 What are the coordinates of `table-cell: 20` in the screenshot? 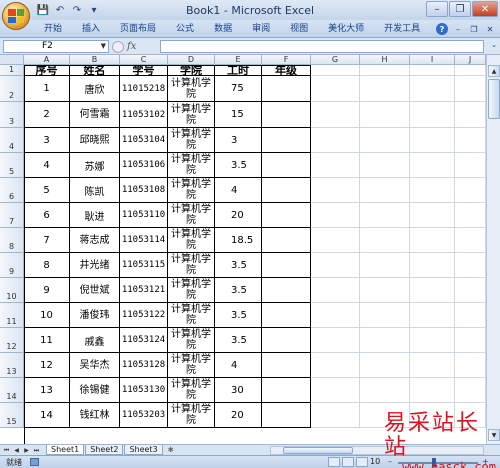 It's located at (238, 215).